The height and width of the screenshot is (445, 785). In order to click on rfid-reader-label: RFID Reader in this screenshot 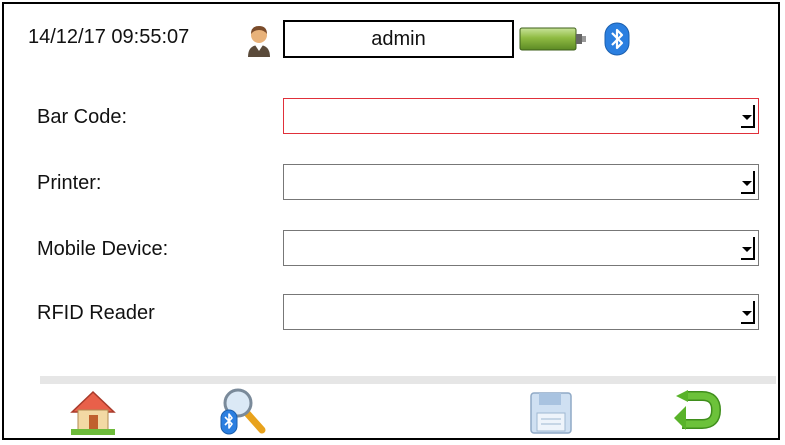, I will do `click(96, 313)`.